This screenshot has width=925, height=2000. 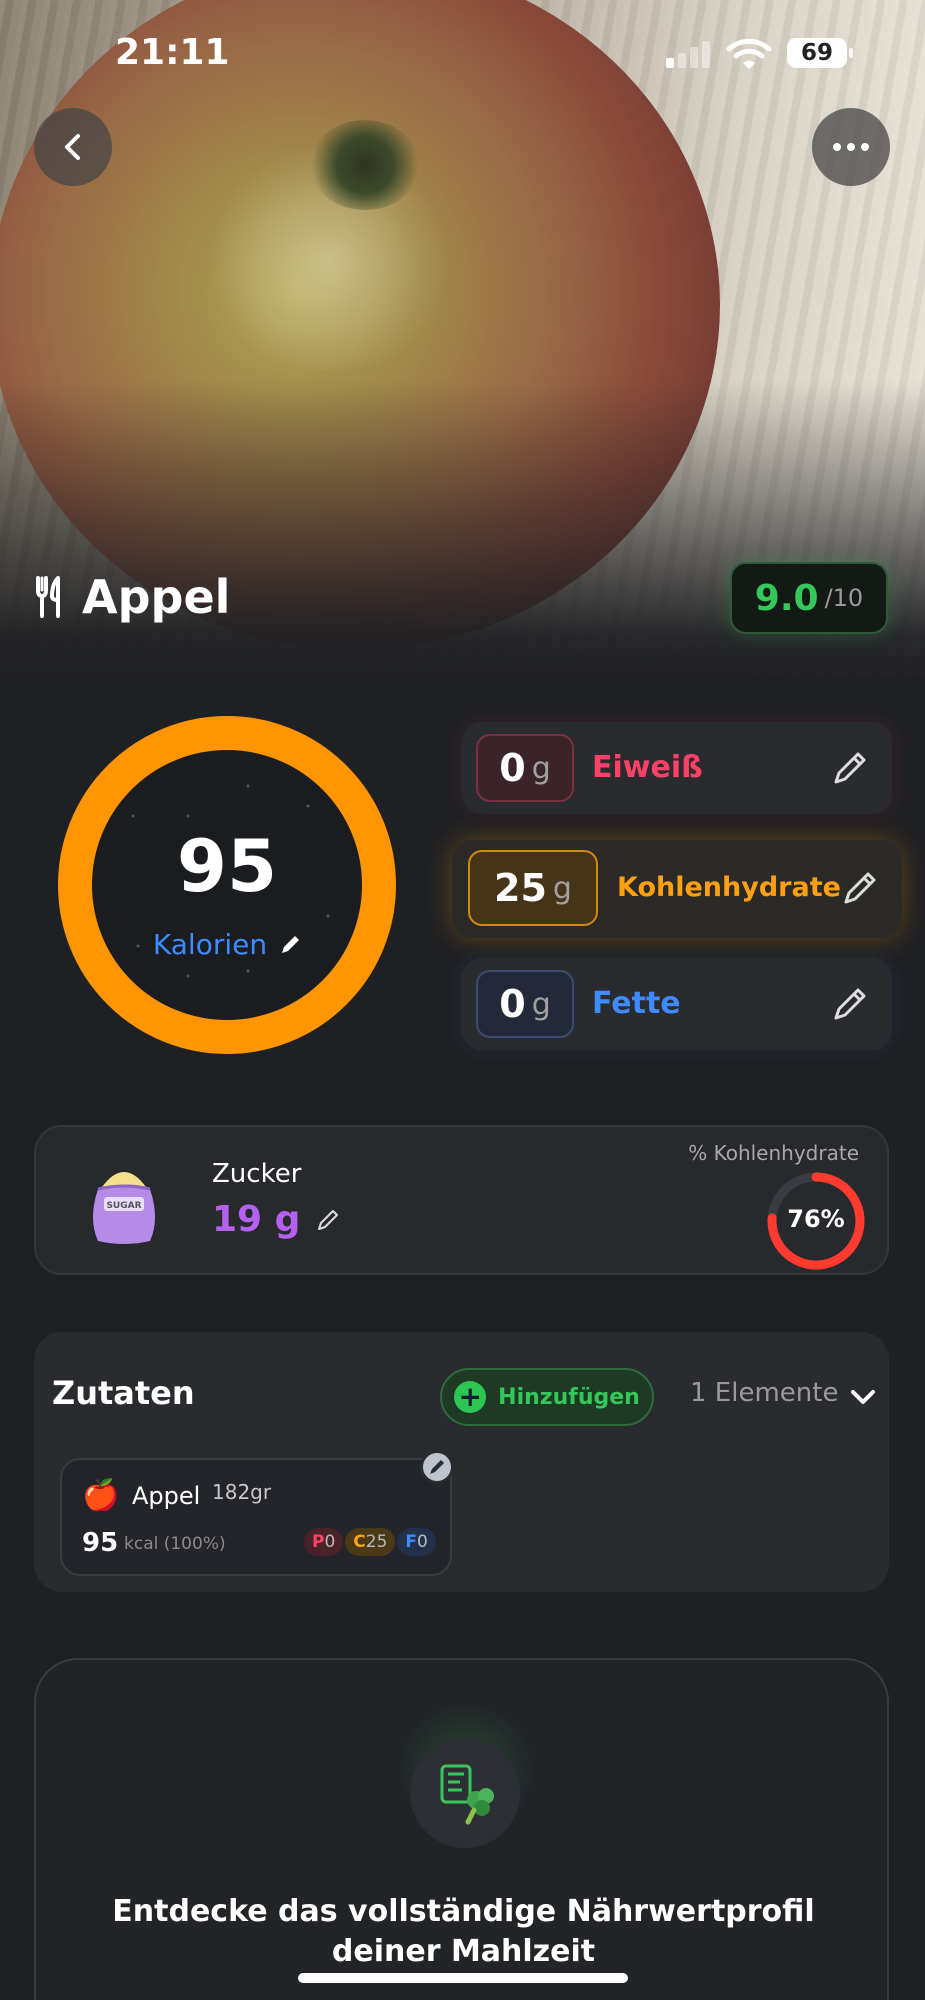 What do you see at coordinates (166, 1496) in the screenshot?
I see `ingredient-name: Appel` at bounding box center [166, 1496].